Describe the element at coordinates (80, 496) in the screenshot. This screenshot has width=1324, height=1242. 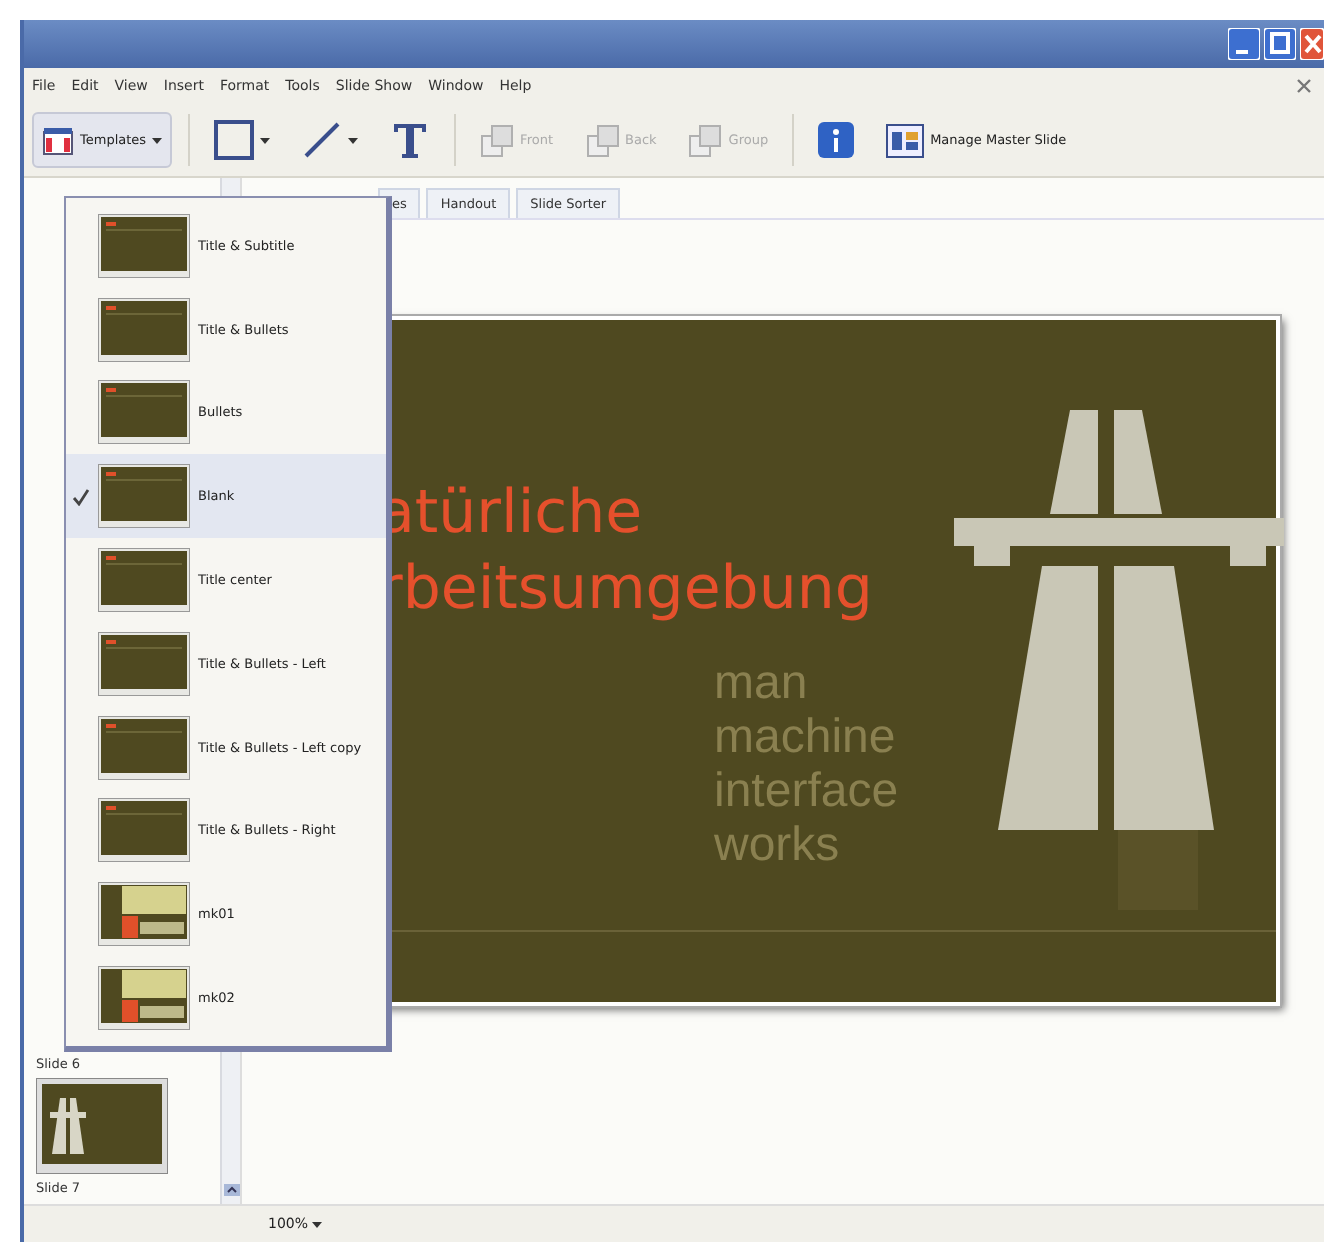
I see `check-icon` at that location.